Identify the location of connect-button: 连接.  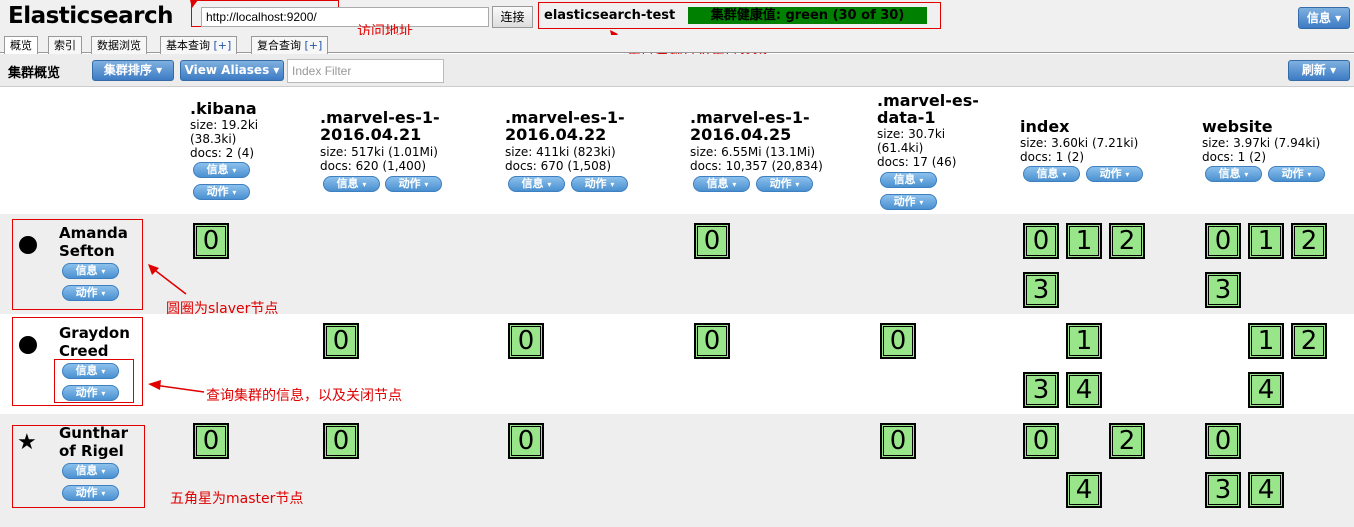
(512, 17).